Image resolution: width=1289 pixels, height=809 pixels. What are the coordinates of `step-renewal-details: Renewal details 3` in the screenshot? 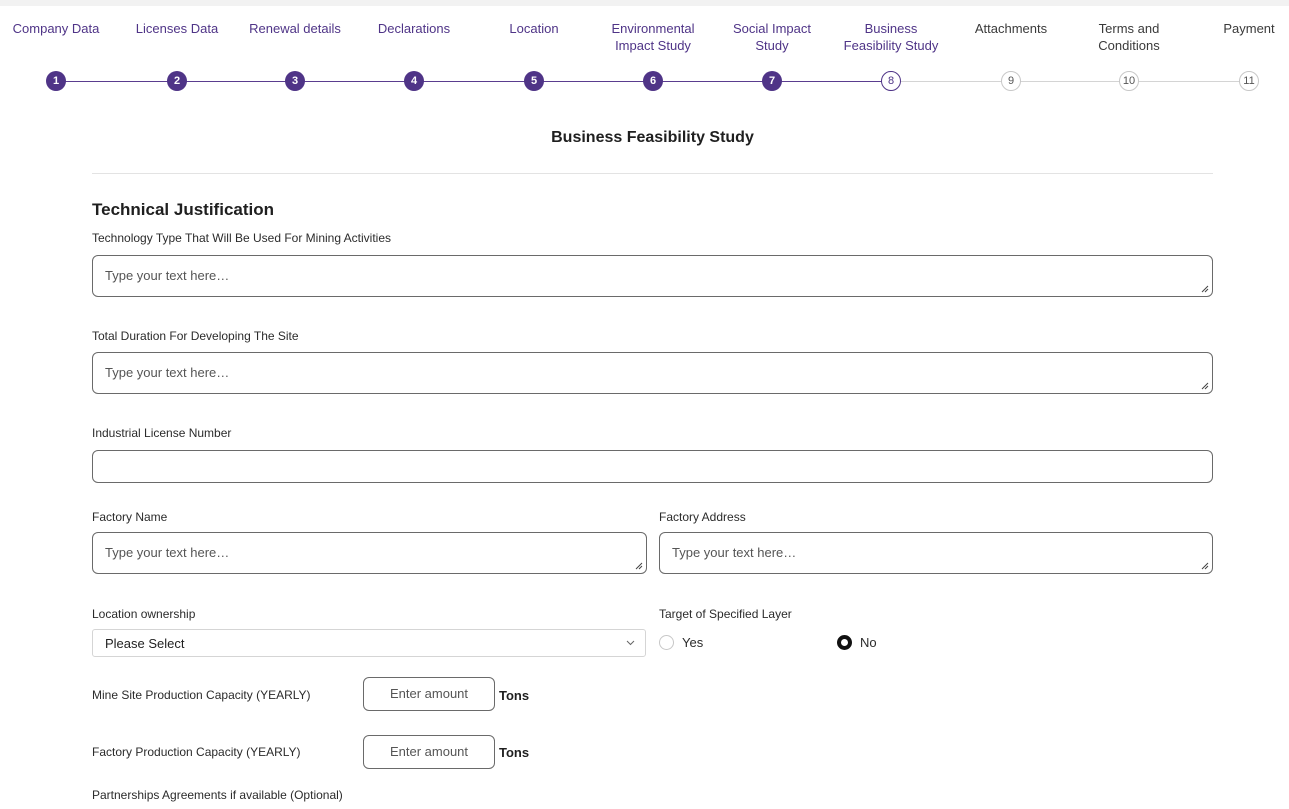 It's located at (295, 55).